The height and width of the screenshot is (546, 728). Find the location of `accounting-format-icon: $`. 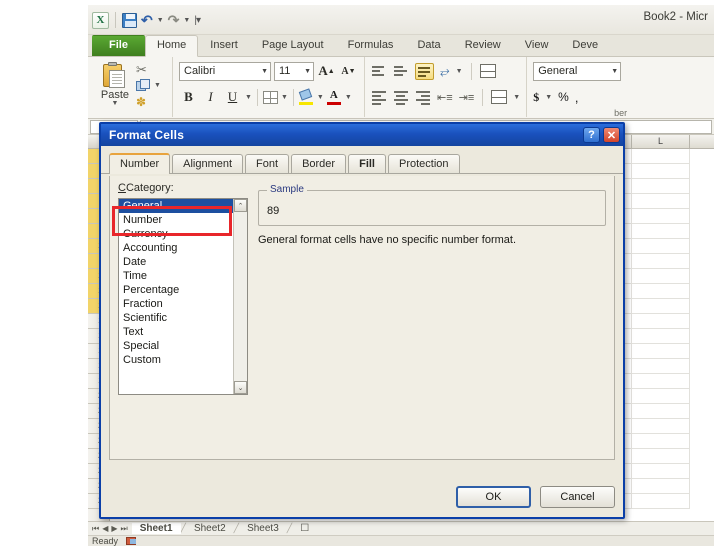

accounting-format-icon: $ is located at coordinates (536, 97).